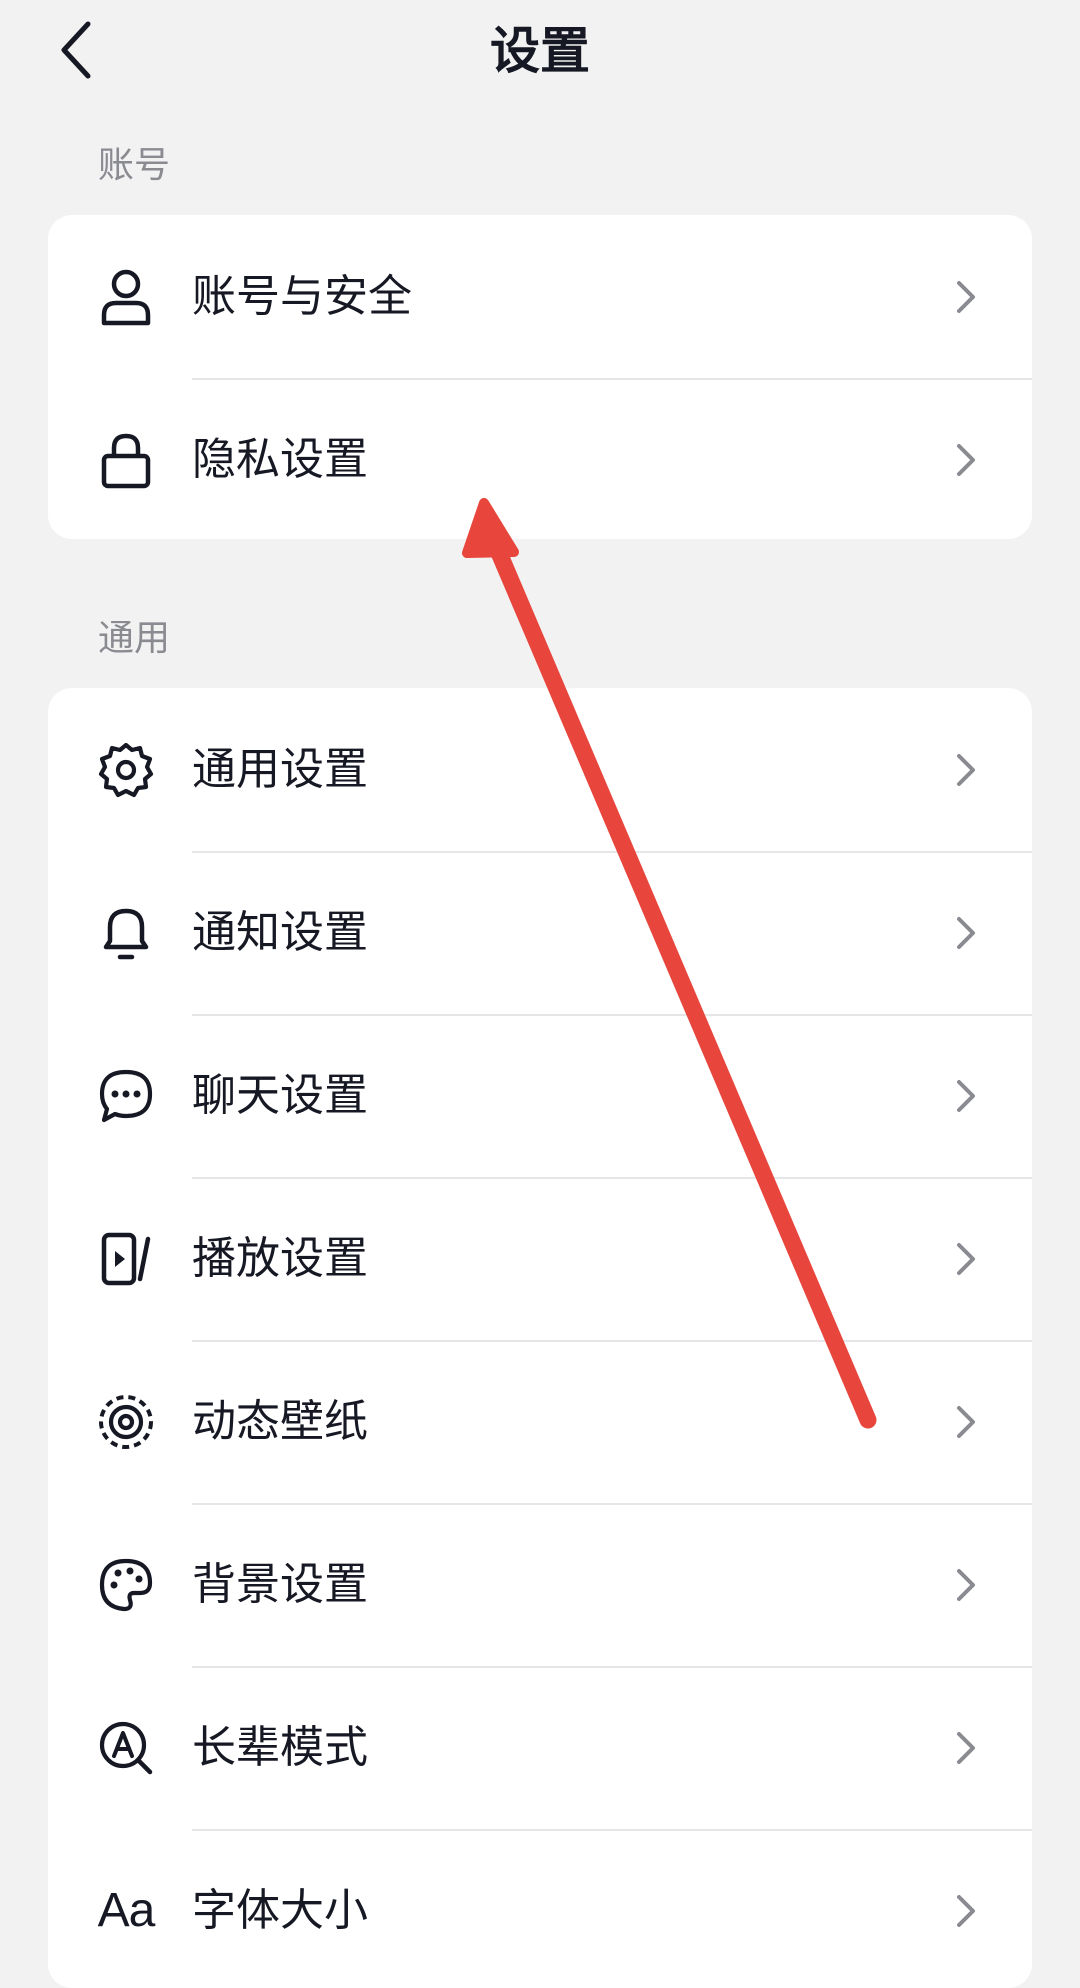 Image resolution: width=1080 pixels, height=1988 pixels. What do you see at coordinates (540, 296) in the screenshot?
I see `row-account-security: 账号与安全` at bounding box center [540, 296].